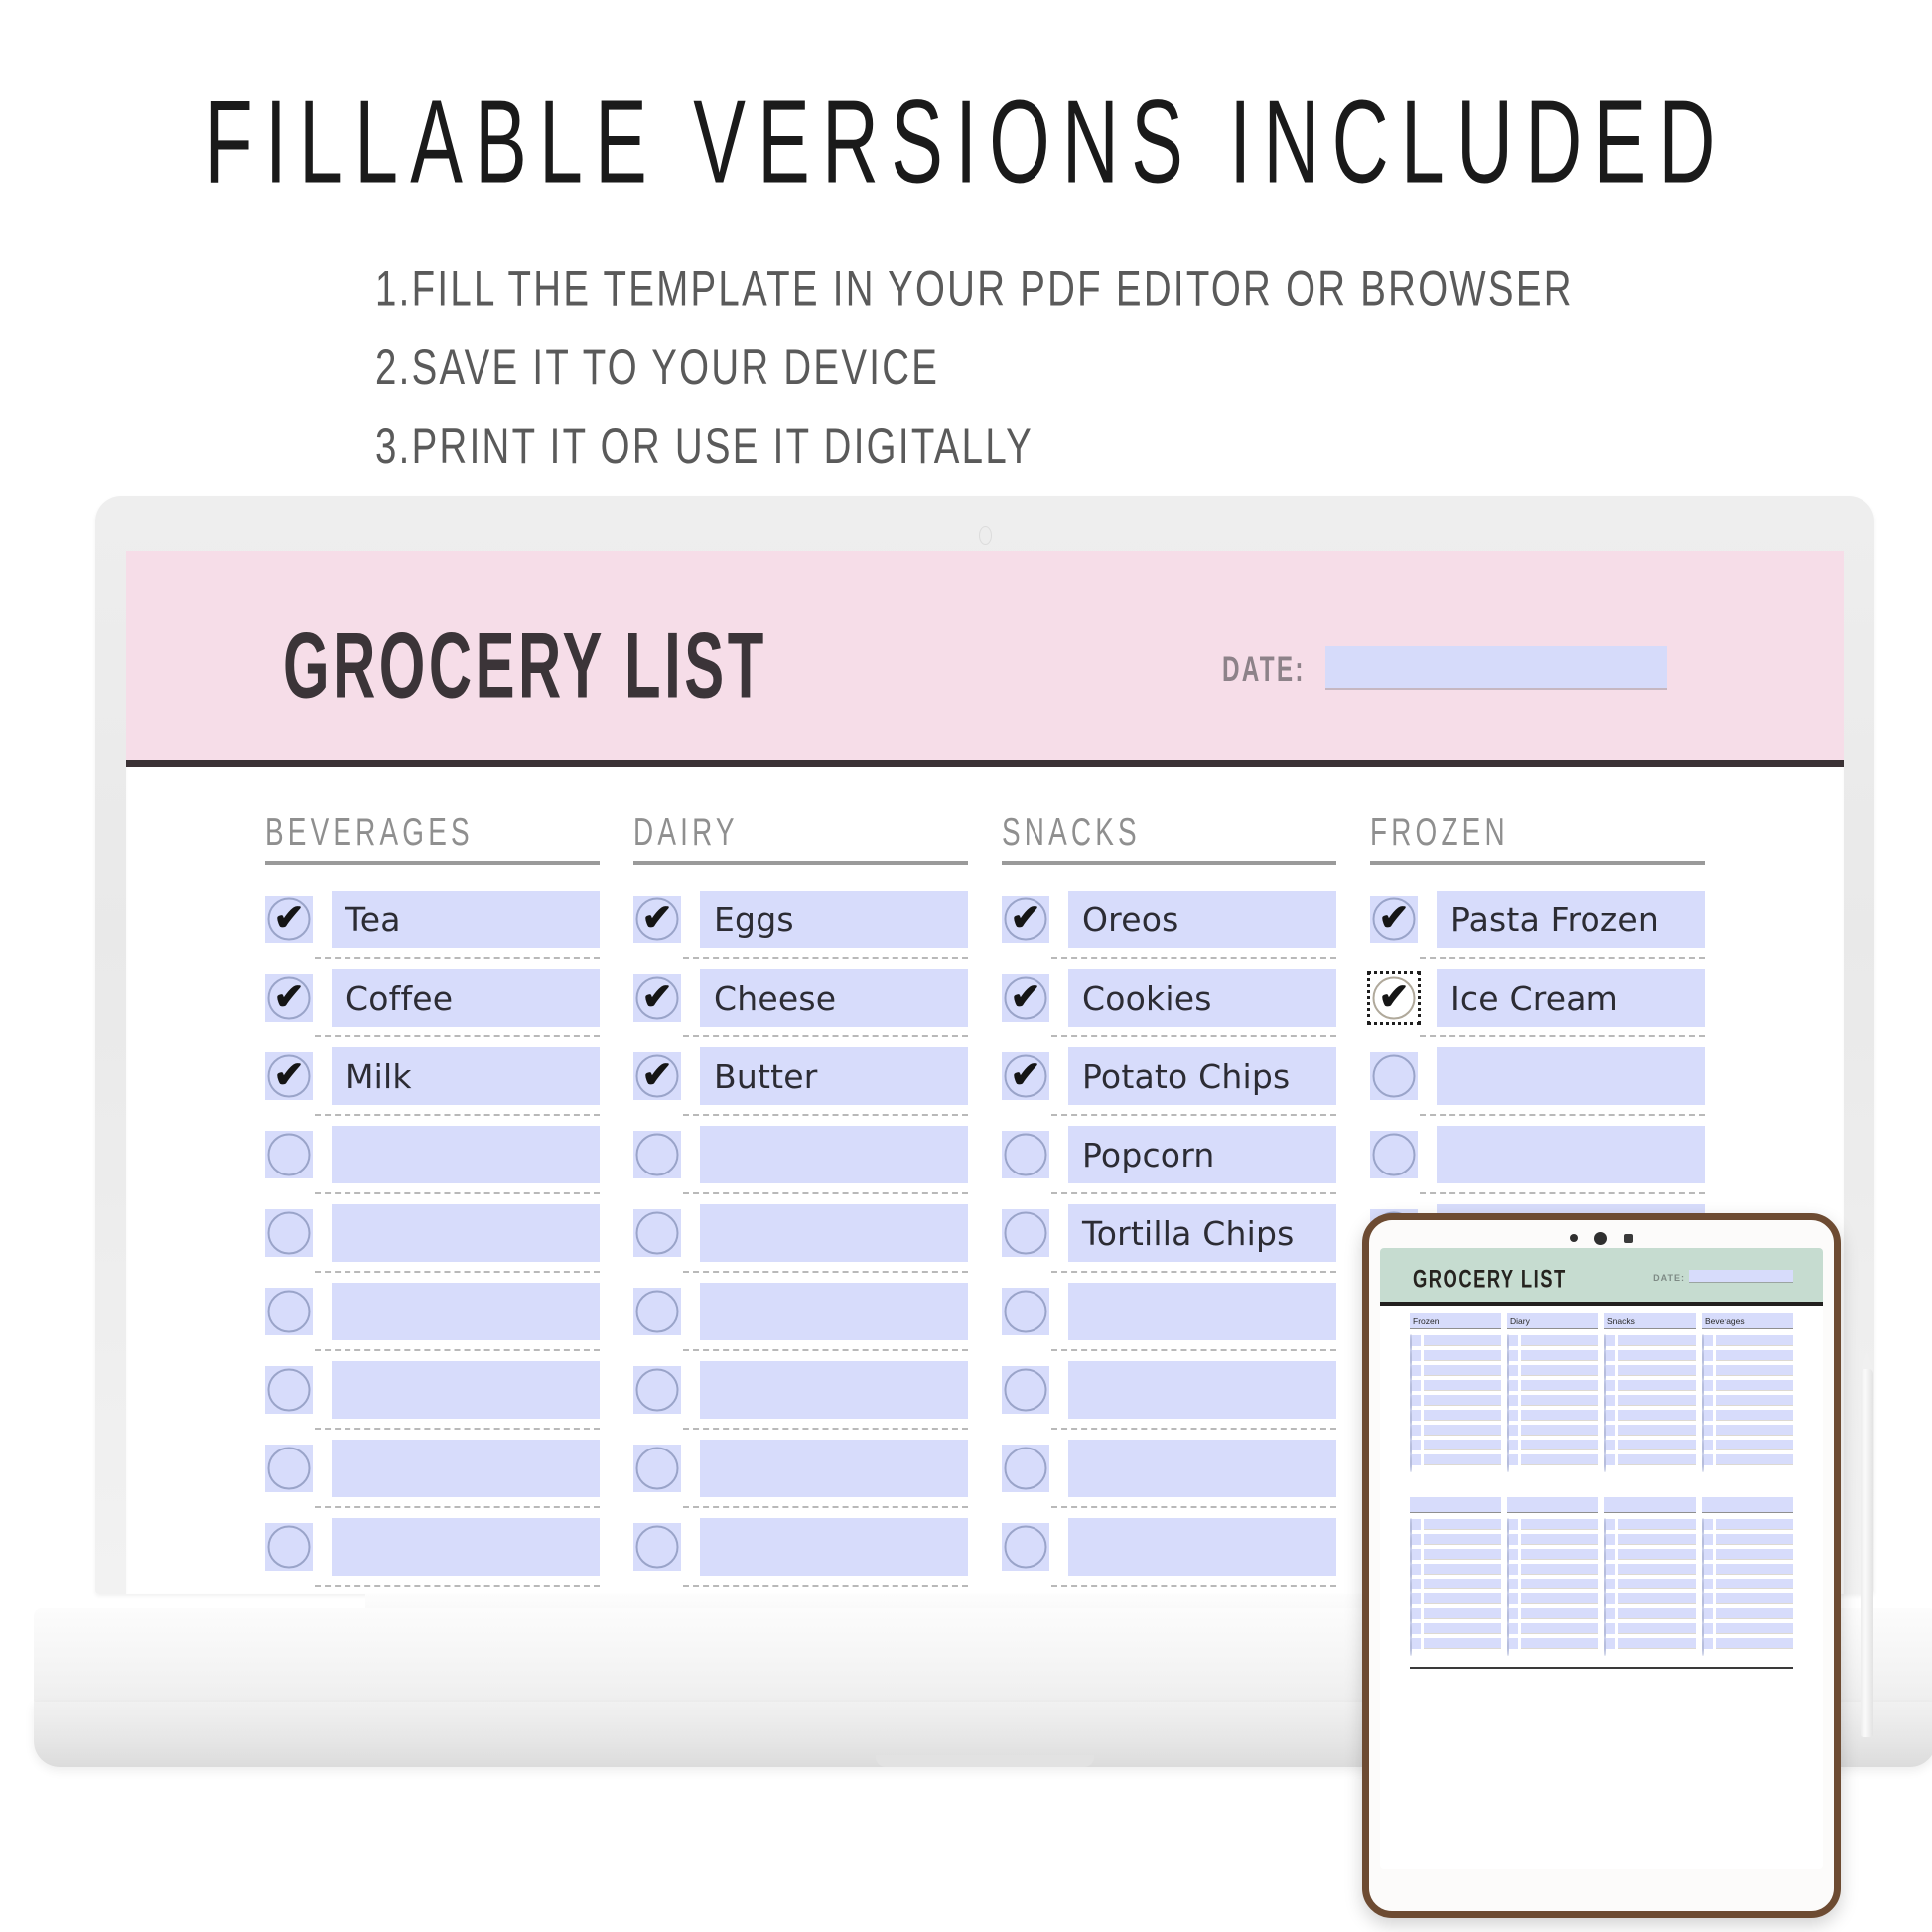 This screenshot has width=1932, height=1932. What do you see at coordinates (834, 919) in the screenshot?
I see `grocery-item-input: Eggs` at bounding box center [834, 919].